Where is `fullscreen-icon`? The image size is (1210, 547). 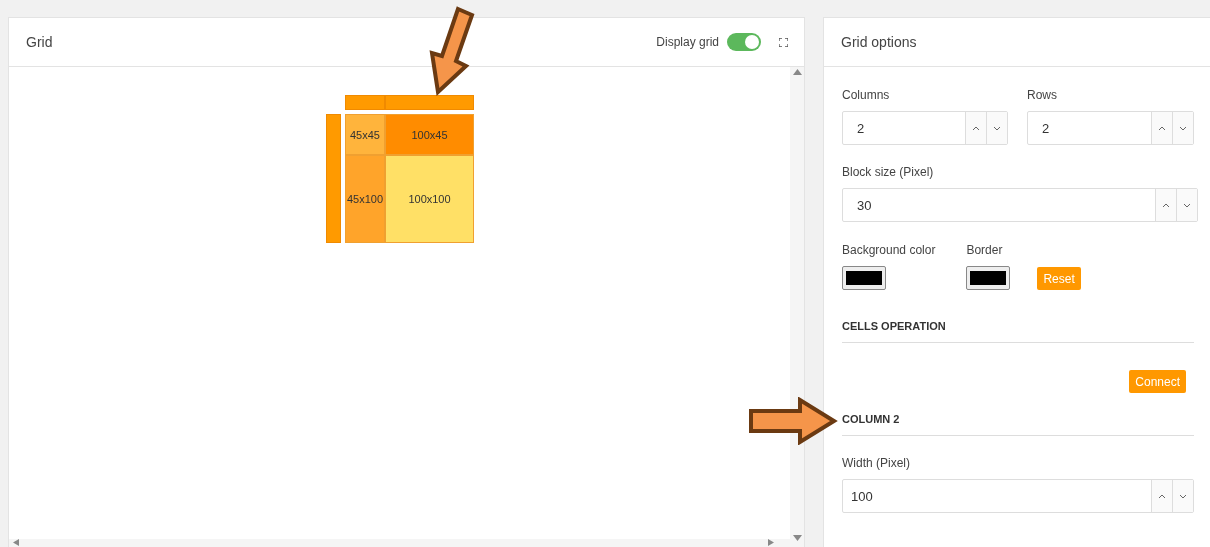 fullscreen-icon is located at coordinates (783, 42).